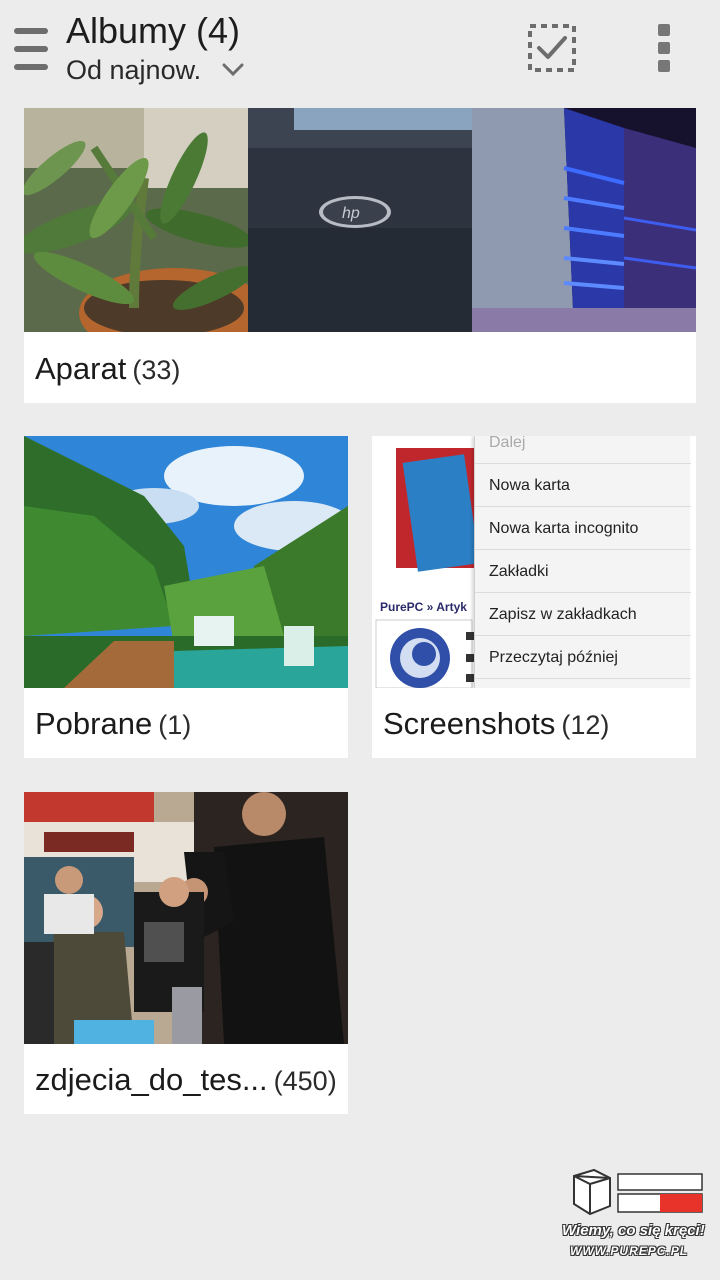 The height and width of the screenshot is (1280, 720). Describe the element at coordinates (583, 571) in the screenshot. I see `preview-menu-item: Zakładki` at that location.